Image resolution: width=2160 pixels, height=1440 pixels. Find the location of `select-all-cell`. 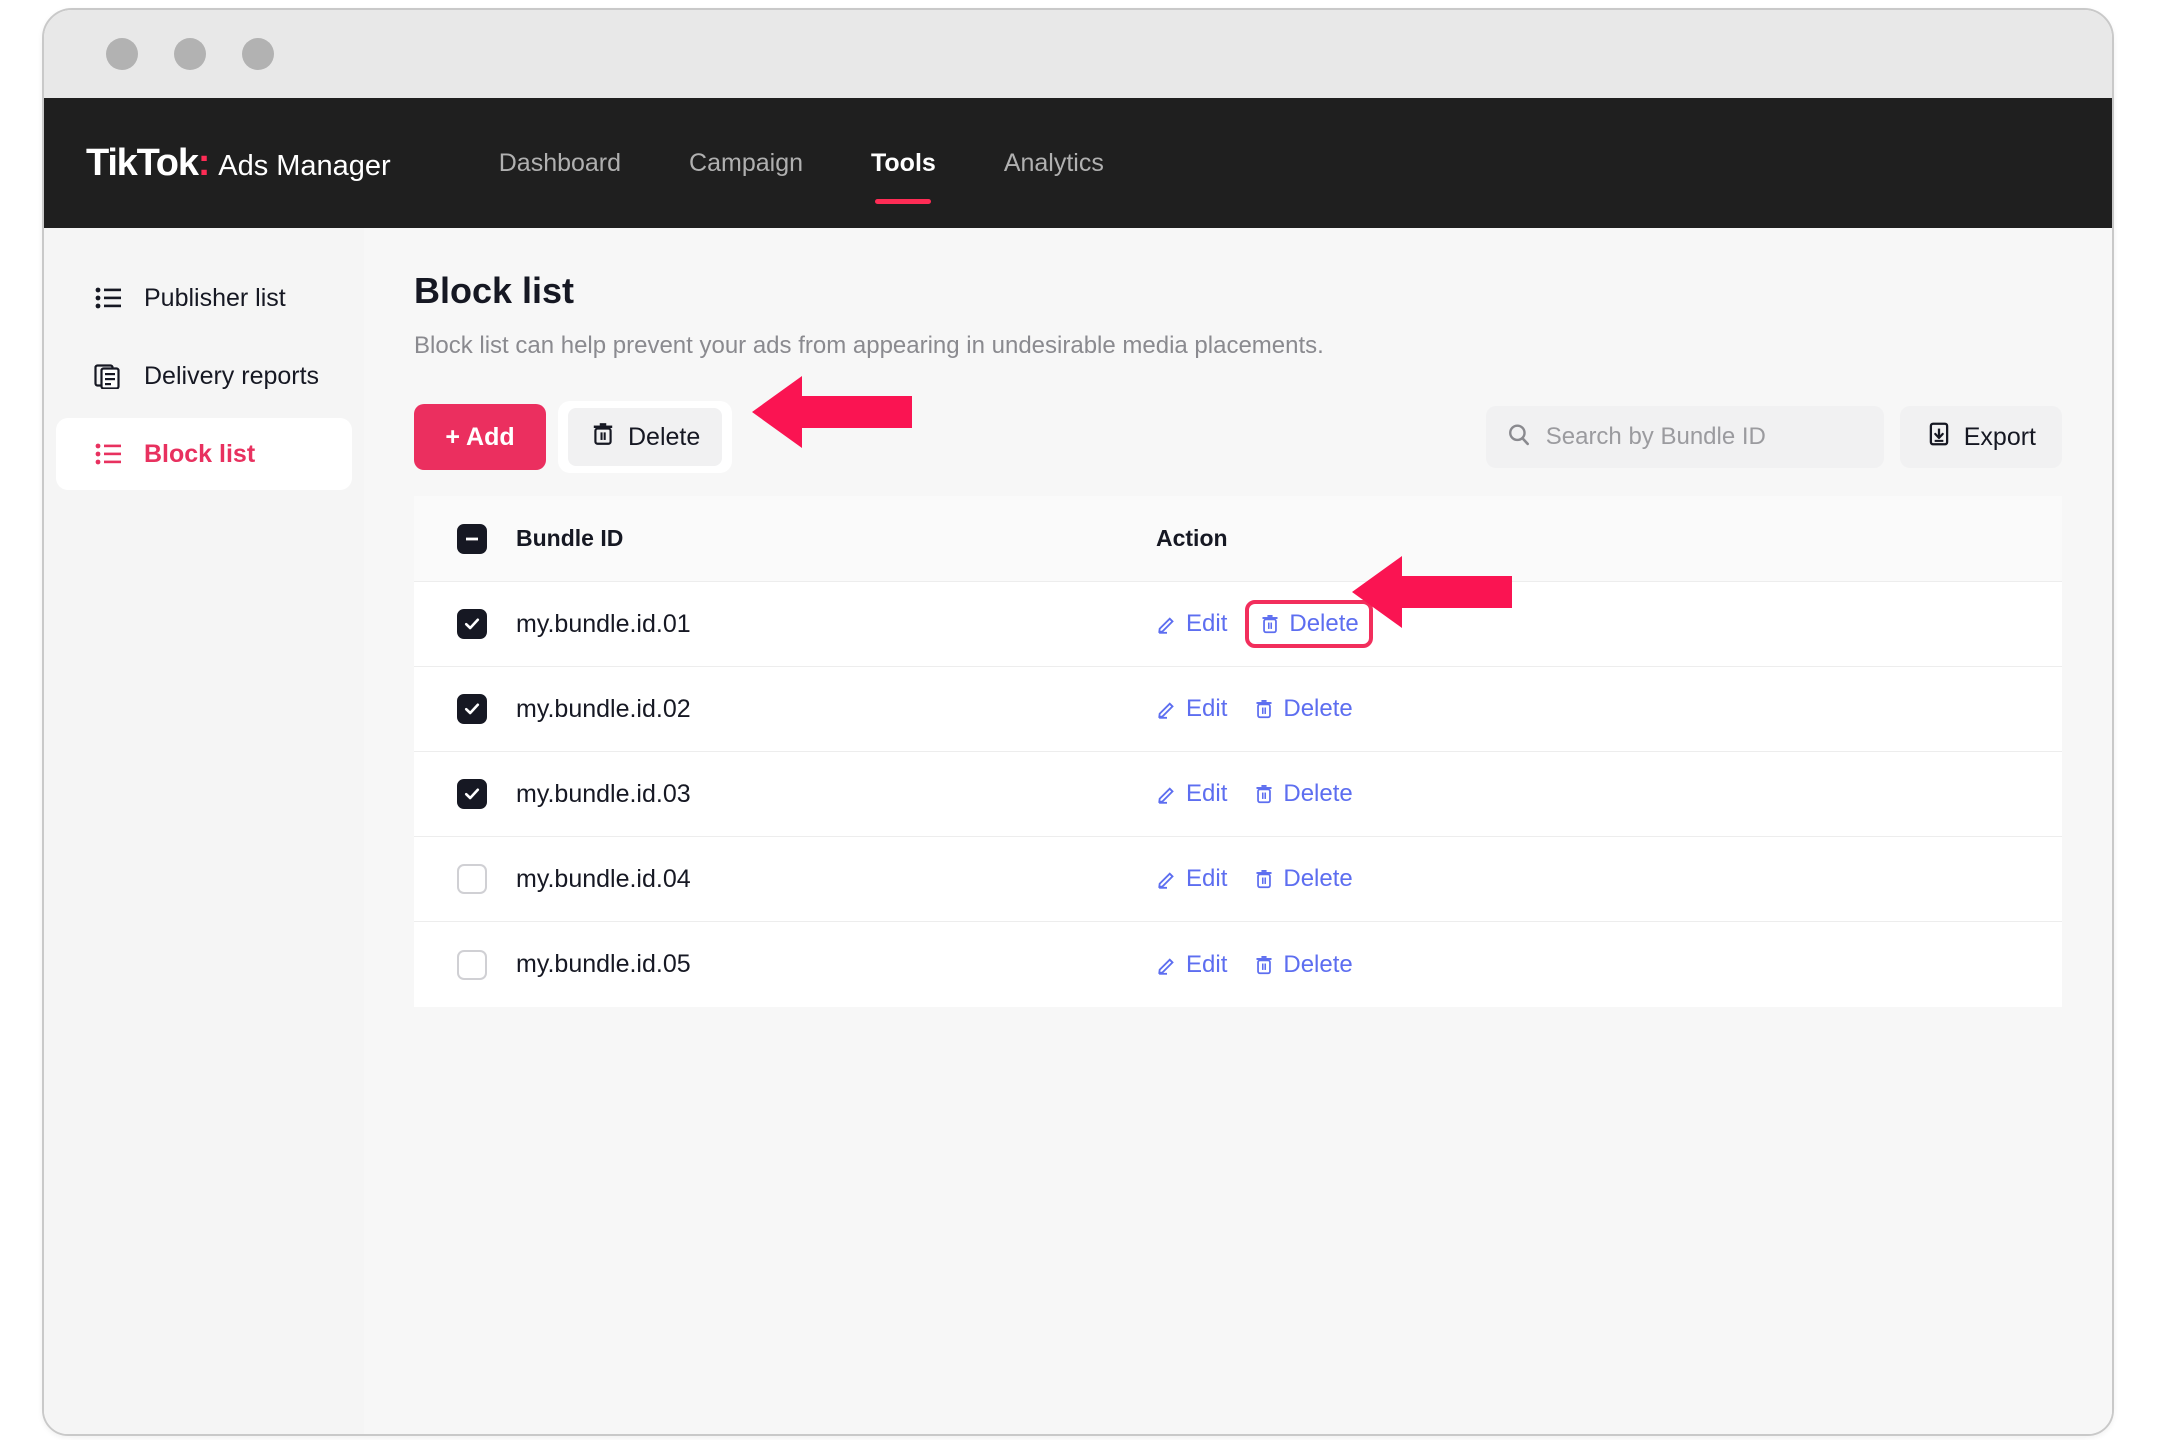

select-all-cell is located at coordinates (465, 538).